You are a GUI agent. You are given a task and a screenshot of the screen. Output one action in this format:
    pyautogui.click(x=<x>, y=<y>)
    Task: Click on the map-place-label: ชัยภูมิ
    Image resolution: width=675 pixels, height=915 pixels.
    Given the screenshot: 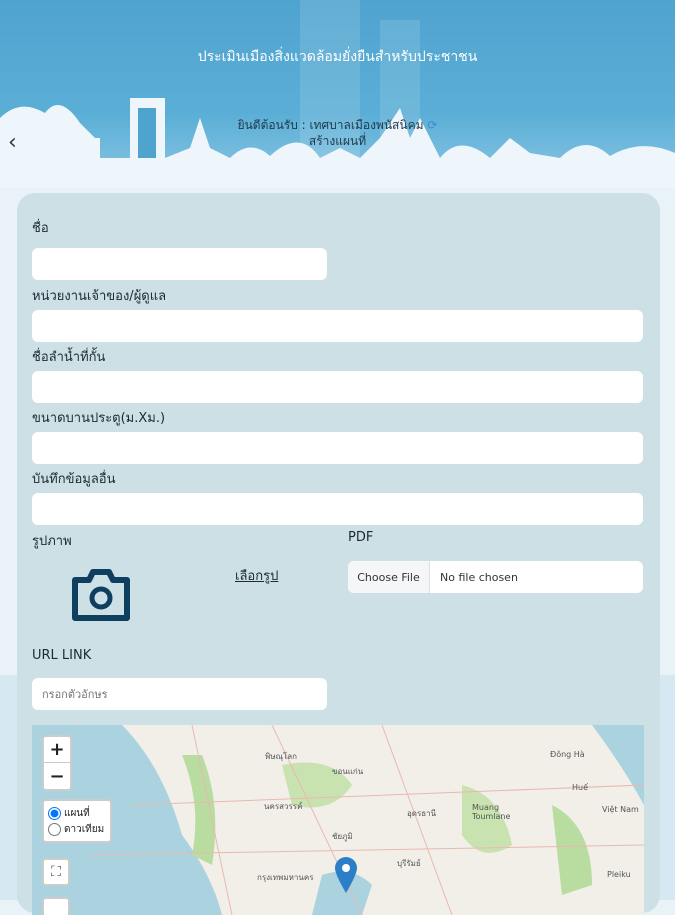 What is the action you would take?
    pyautogui.click(x=342, y=836)
    